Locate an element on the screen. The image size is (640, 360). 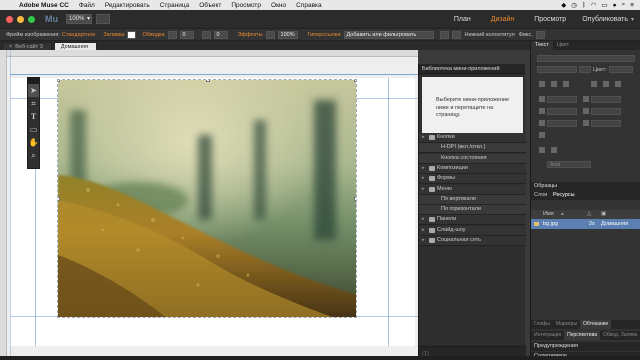
footer-checkbox-label: Нижний колонтитул is located at coordinates (488, 35).